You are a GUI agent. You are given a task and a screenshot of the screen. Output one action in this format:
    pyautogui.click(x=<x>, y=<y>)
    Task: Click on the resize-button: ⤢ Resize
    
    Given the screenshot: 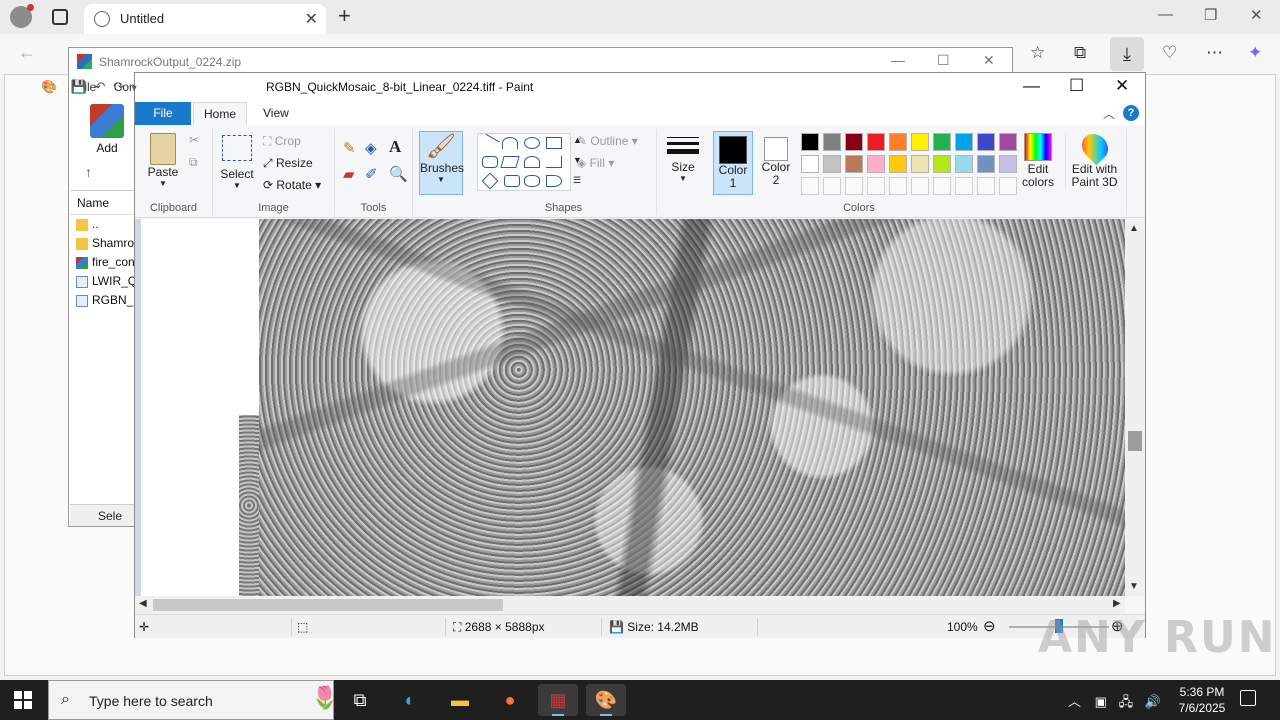 What is the action you would take?
    pyautogui.click(x=288, y=163)
    